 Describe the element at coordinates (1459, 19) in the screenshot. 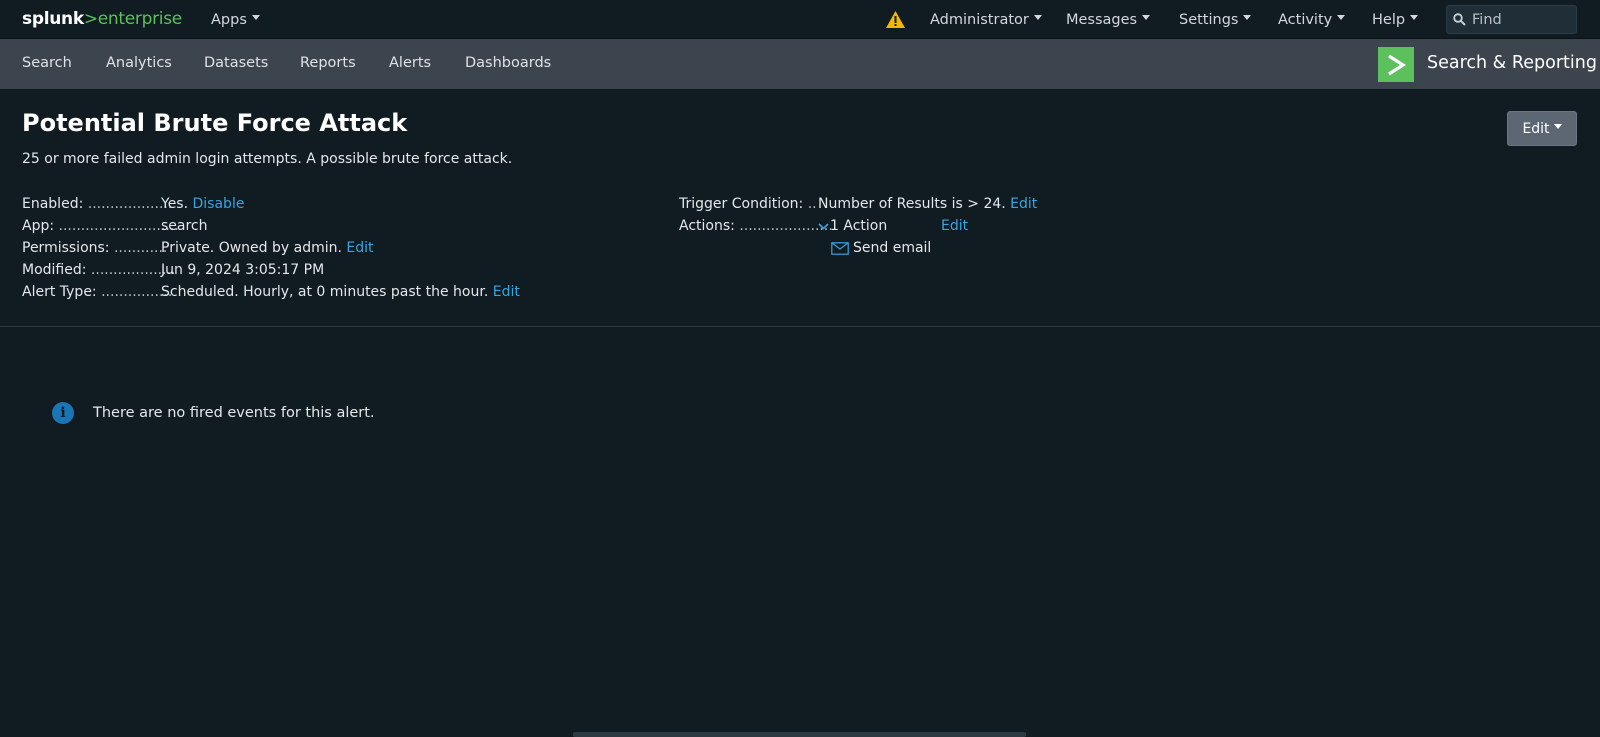

I see `search-icon` at that location.